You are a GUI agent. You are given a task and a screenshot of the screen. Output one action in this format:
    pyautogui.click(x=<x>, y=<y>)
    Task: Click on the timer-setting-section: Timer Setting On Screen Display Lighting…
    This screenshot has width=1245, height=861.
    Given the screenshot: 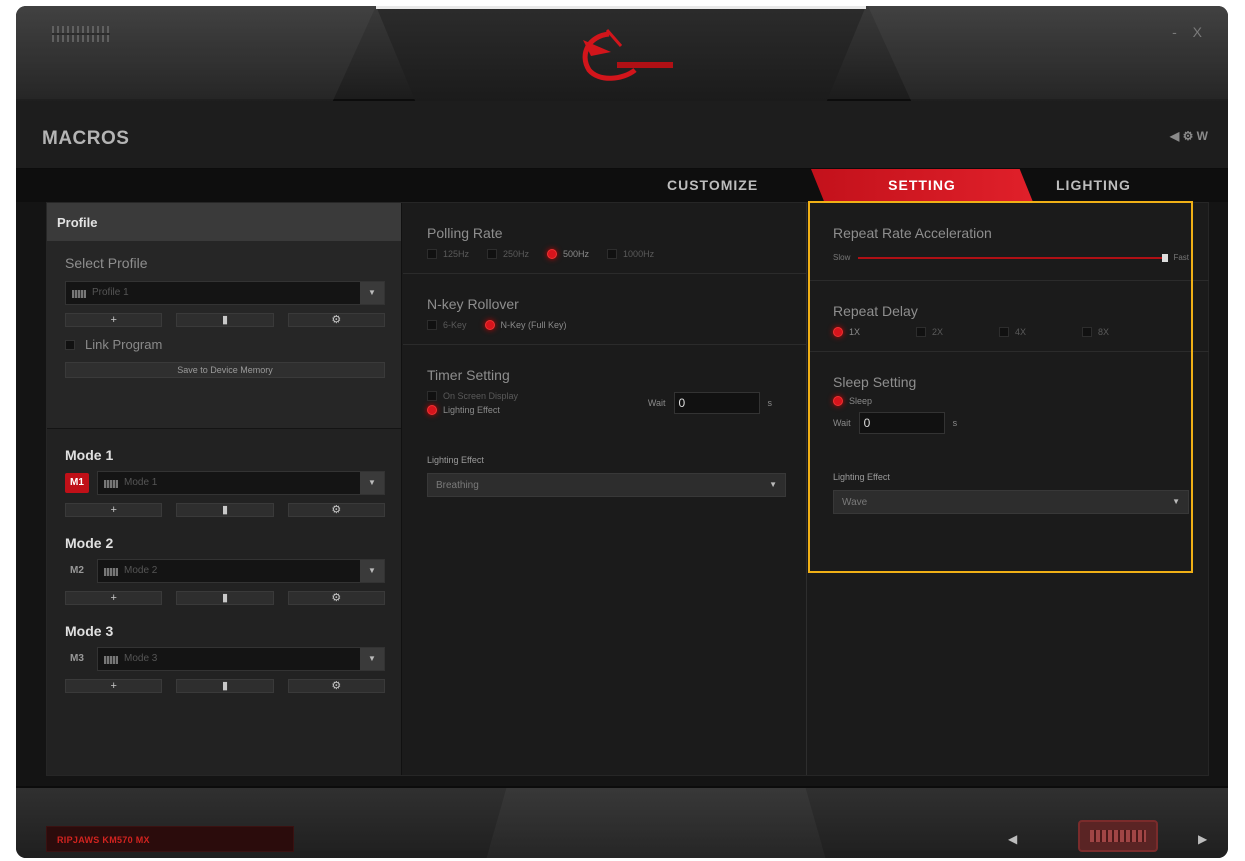 What is the action you would take?
    pyautogui.click(x=604, y=421)
    